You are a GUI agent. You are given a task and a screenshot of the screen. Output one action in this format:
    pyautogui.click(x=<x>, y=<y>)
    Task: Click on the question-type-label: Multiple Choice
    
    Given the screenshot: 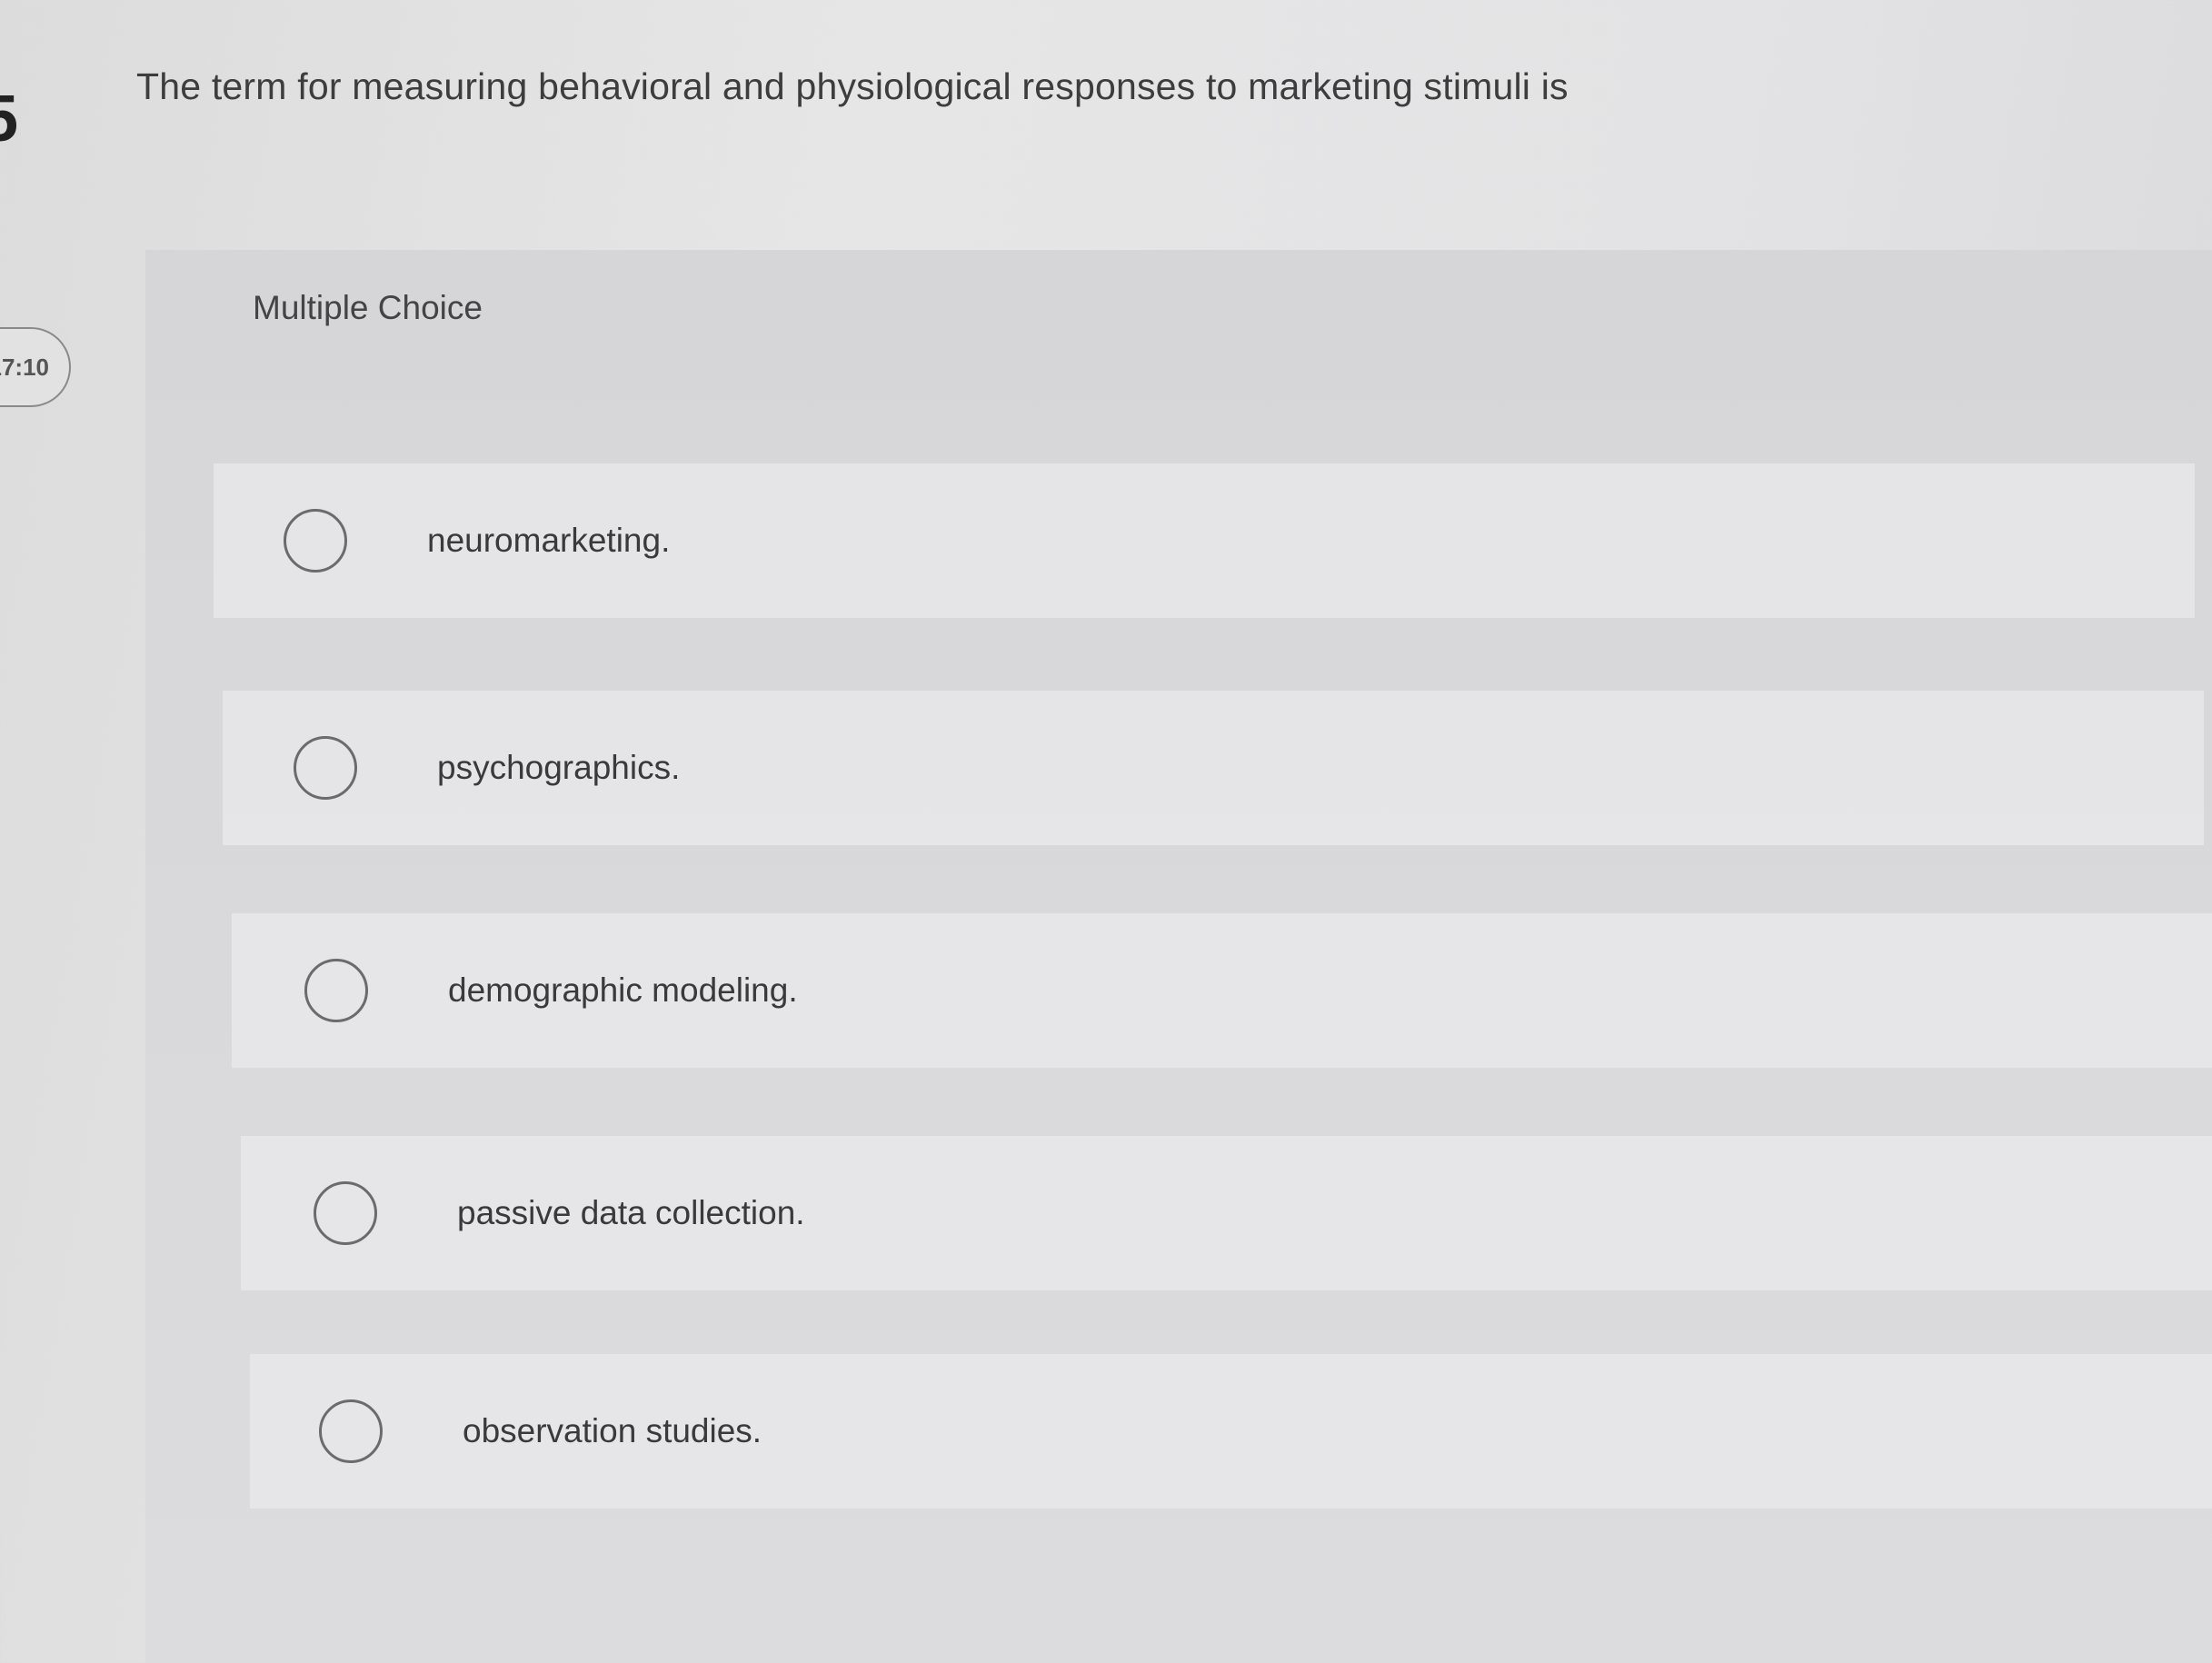 What is the action you would take?
    pyautogui.click(x=368, y=307)
    